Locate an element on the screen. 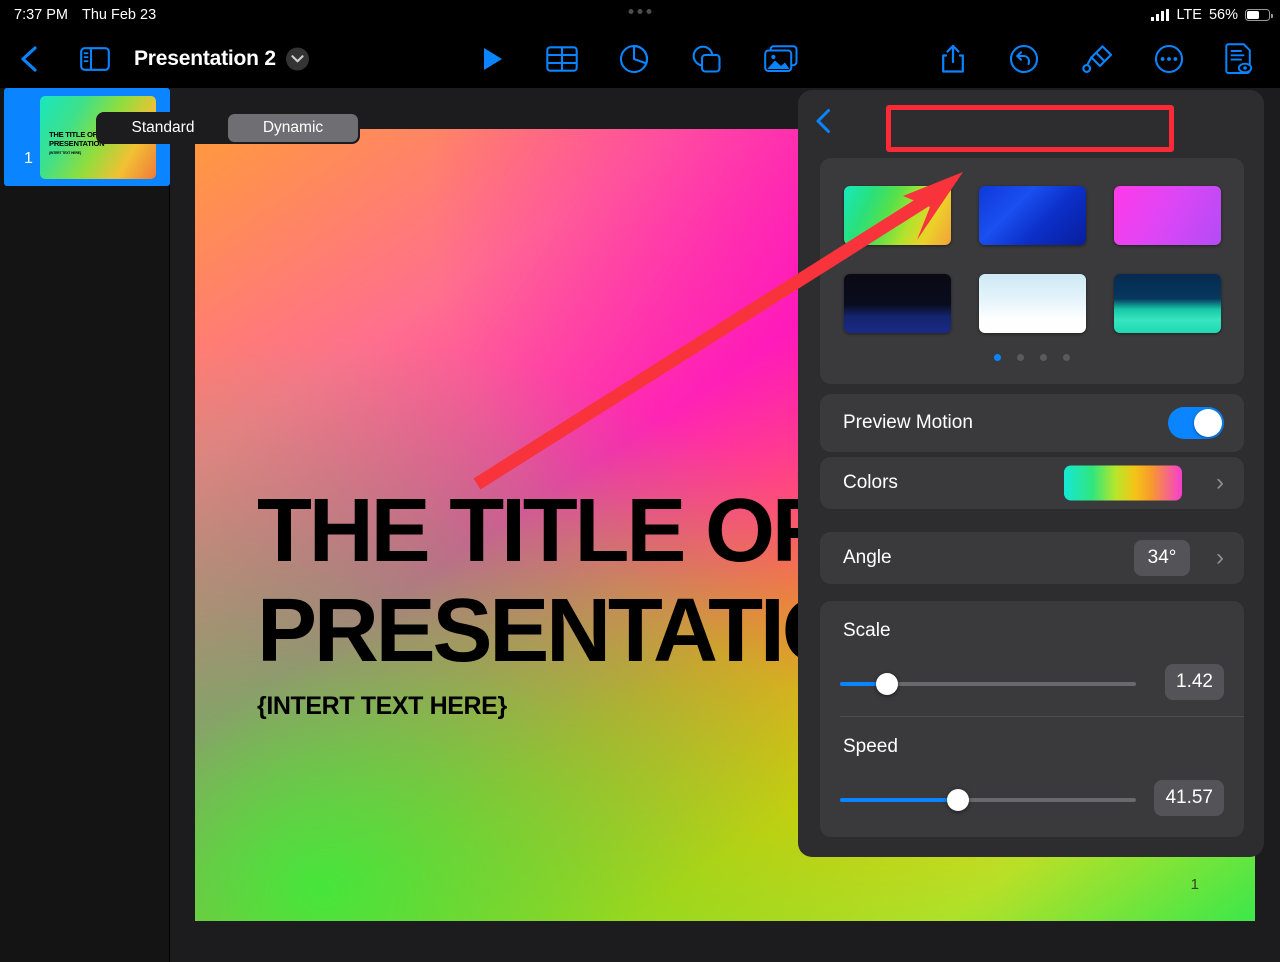  colors-label: Colors is located at coordinates (870, 482).